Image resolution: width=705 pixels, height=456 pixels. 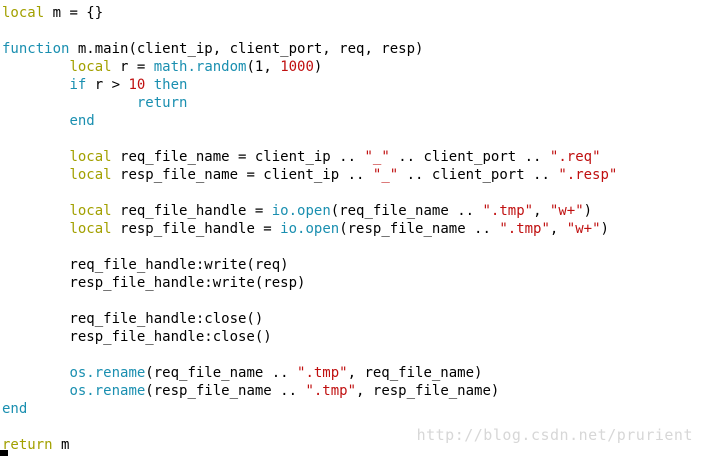 What do you see at coordinates (309, 319) in the screenshot?
I see `code-line: req_file_handle:close()` at bounding box center [309, 319].